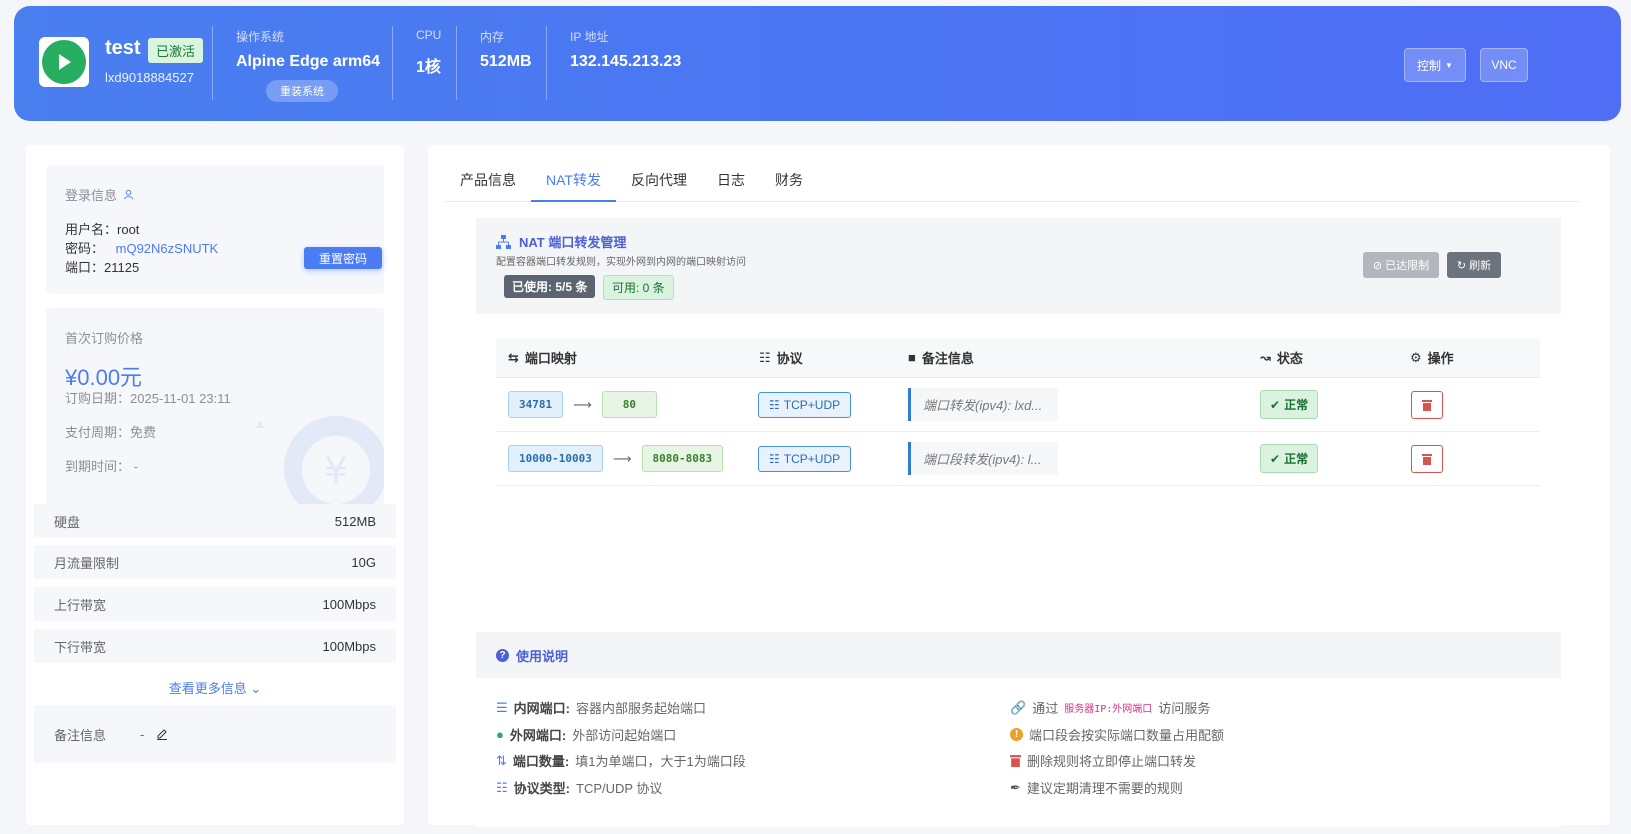 The height and width of the screenshot is (834, 1631). What do you see at coordinates (1449, 65) in the screenshot?
I see `chevron-down-icon: ▼` at bounding box center [1449, 65].